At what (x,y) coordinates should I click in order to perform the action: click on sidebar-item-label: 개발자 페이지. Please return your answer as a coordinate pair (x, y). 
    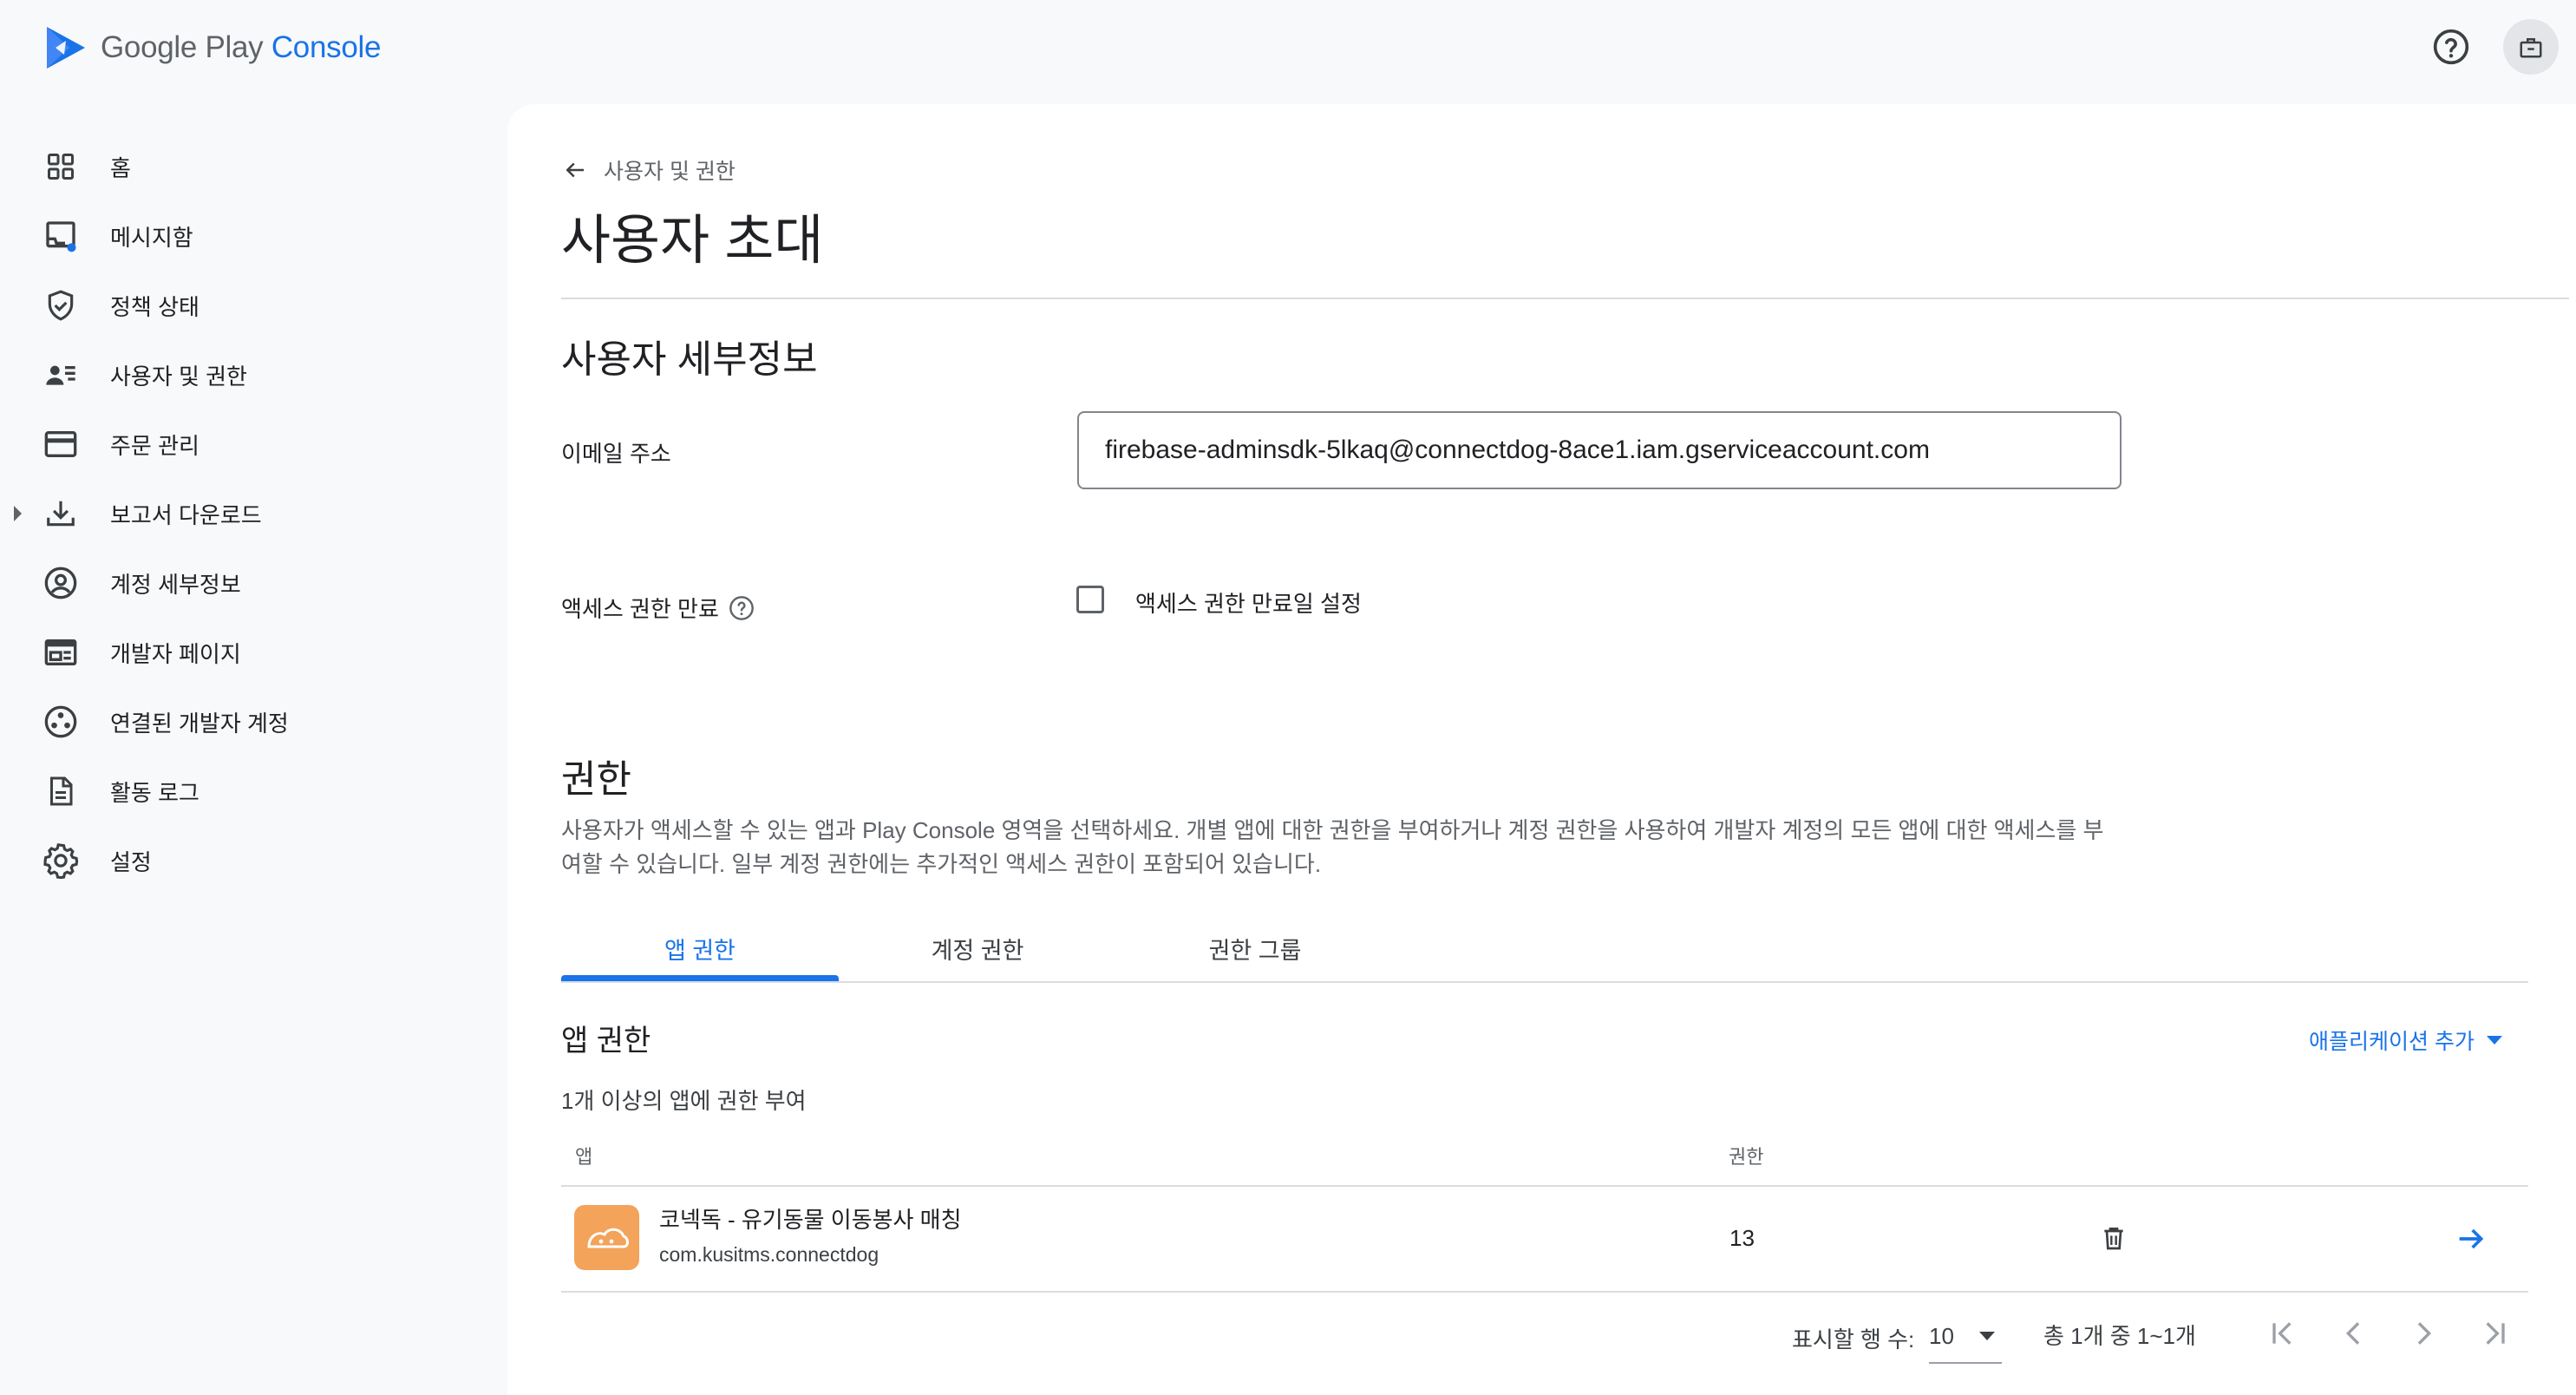
    Looking at the image, I should click on (175, 653).